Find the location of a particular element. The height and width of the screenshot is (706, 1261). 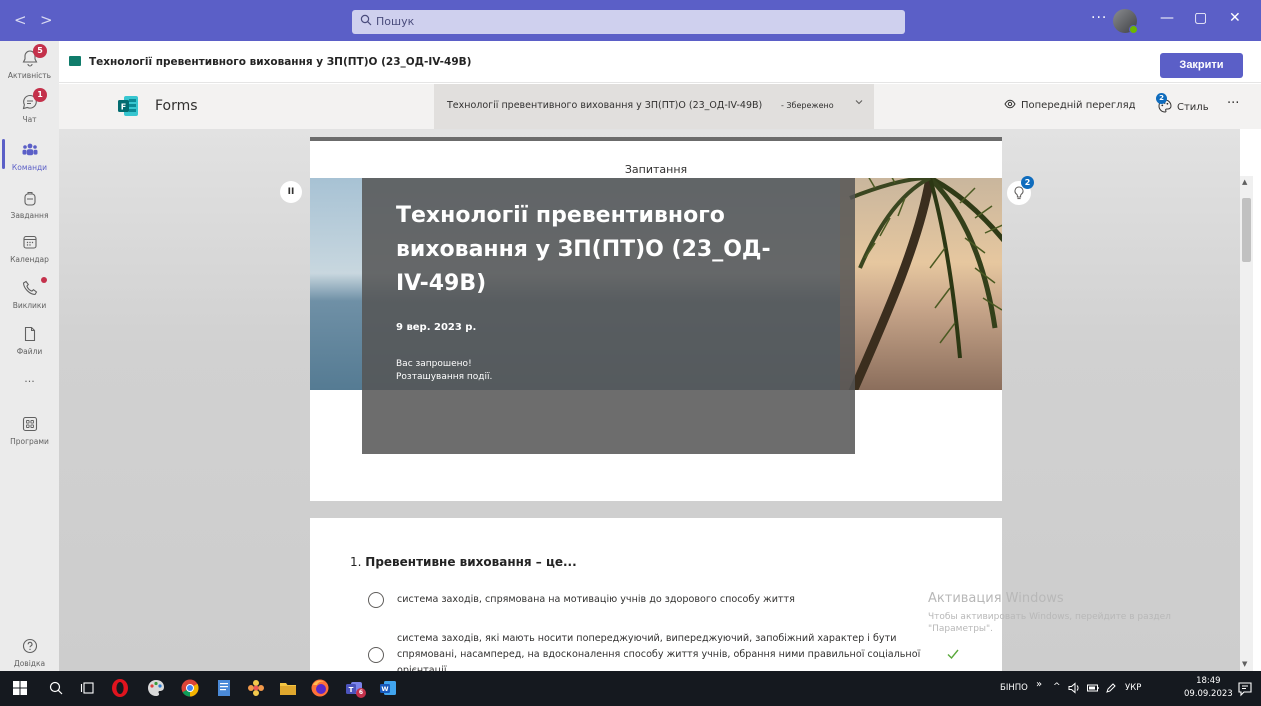

teams-taskbar-icon: T 6 is located at coordinates (355, 688).